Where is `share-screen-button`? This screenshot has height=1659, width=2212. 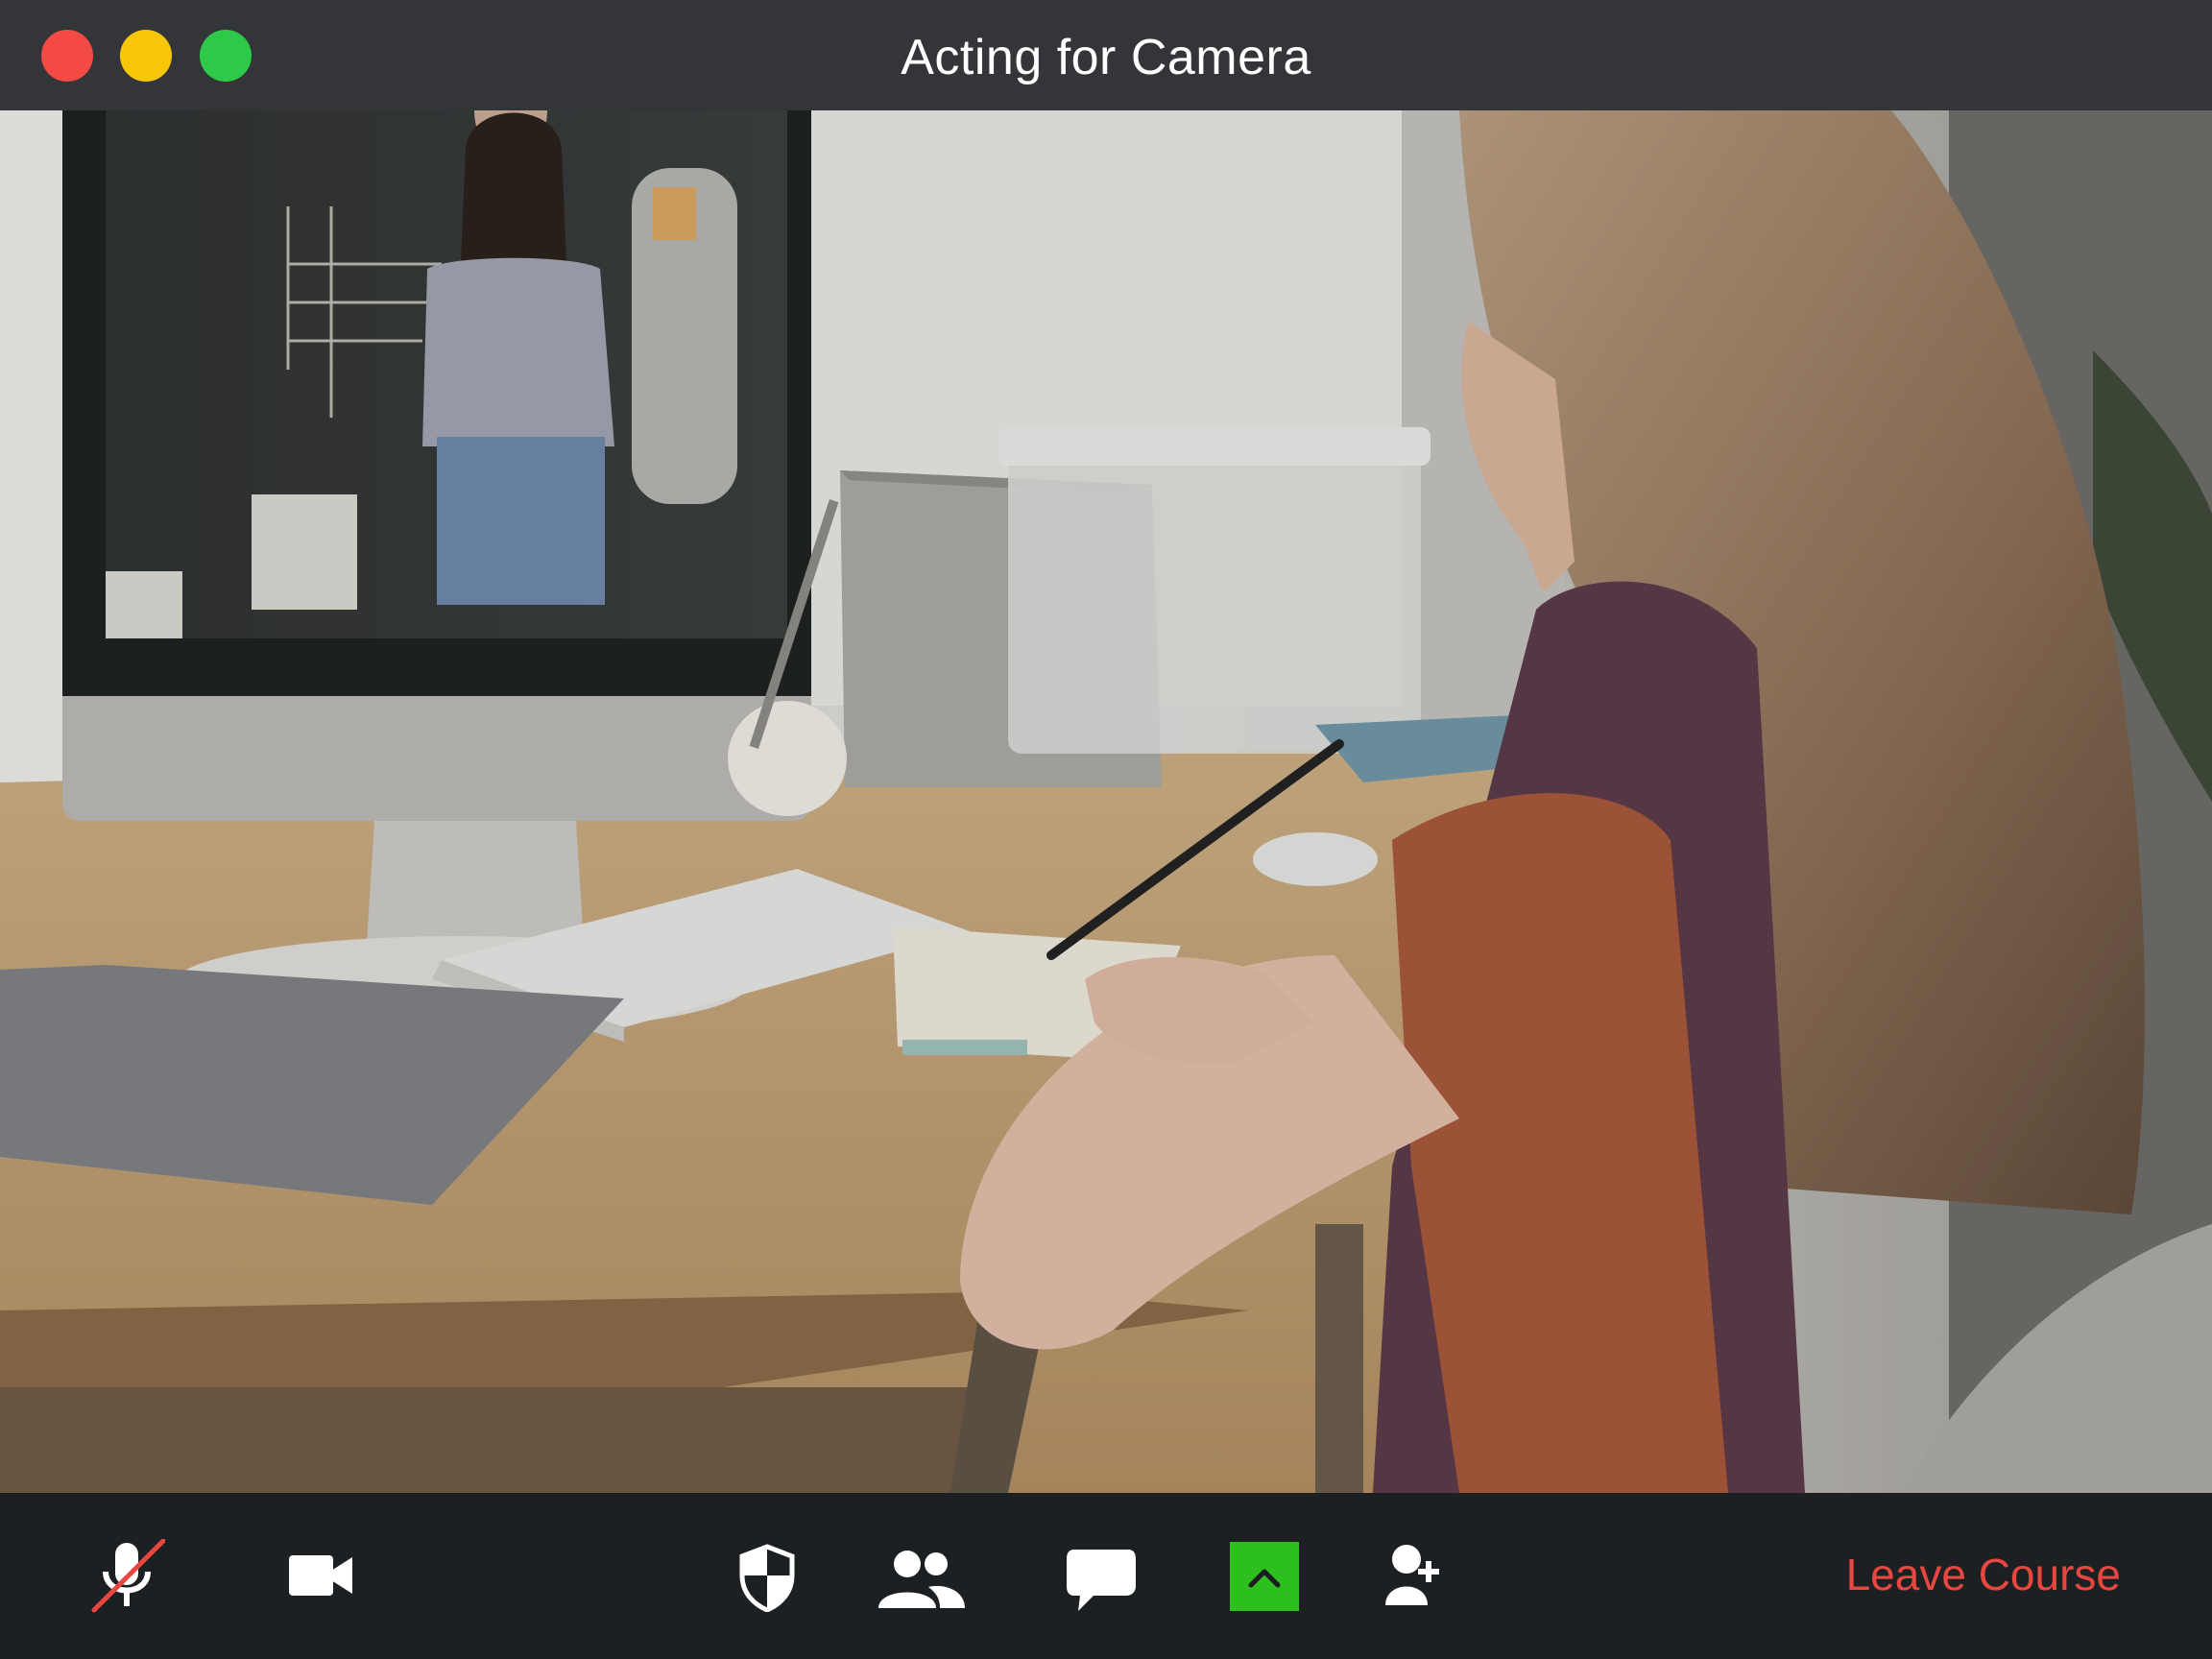 share-screen-button is located at coordinates (1264, 1576).